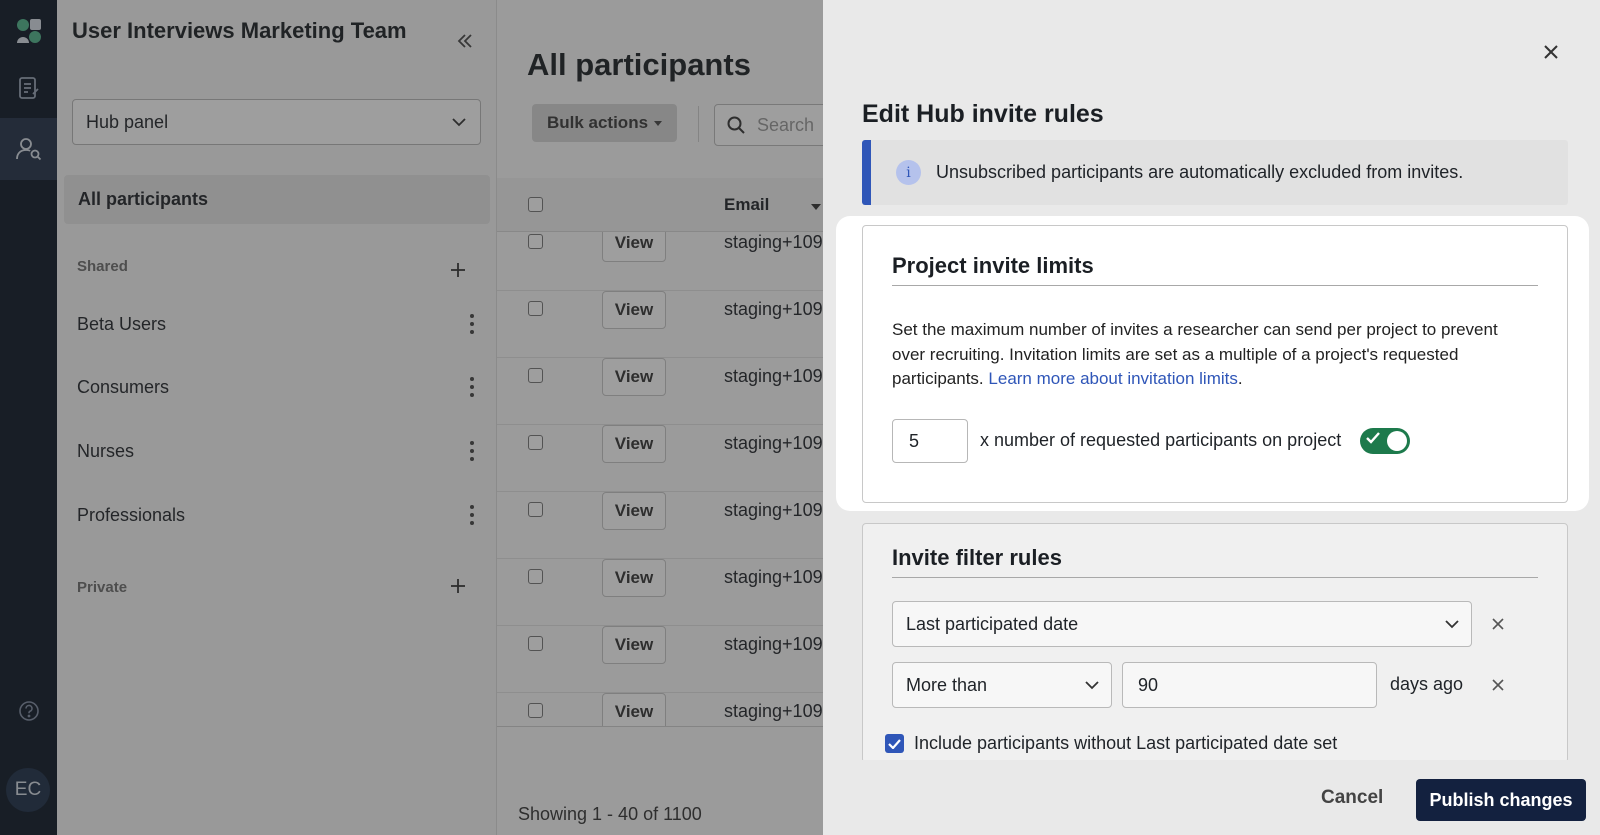  I want to click on remove-condition-button, so click(1498, 685).